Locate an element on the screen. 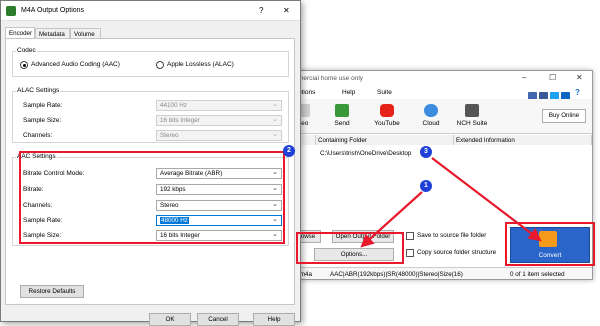 Image resolution: width=600 pixels, height=326 pixels. annotation-arrows is located at coordinates (451, 202).